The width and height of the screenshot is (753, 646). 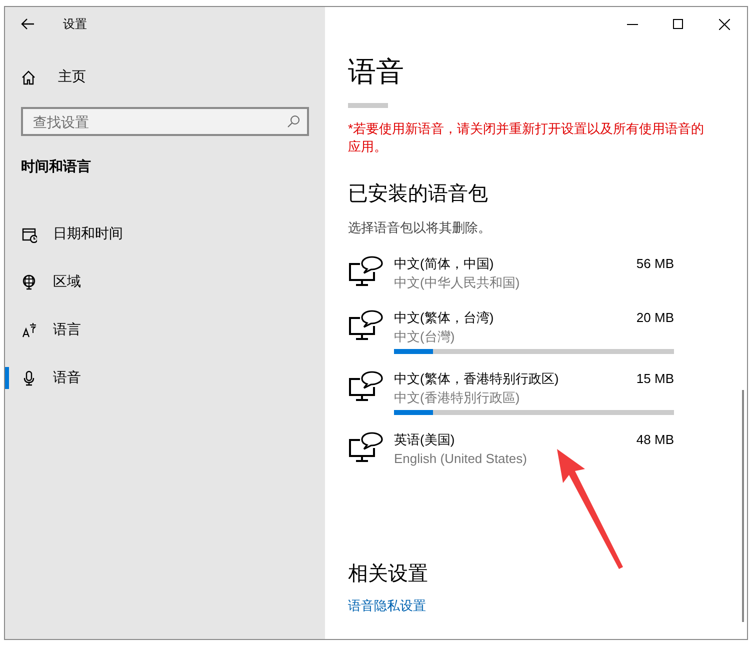 I want to click on section-heading: 相关设置, so click(x=388, y=574).